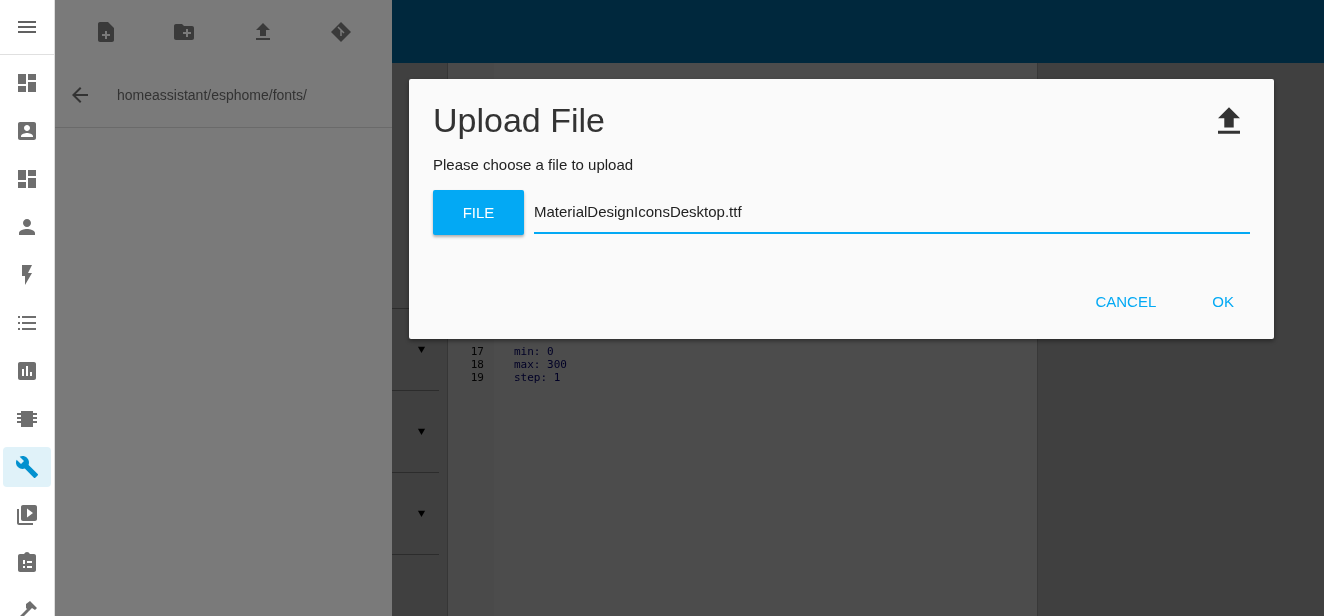  I want to click on code-line: step: 1, so click(537, 377).